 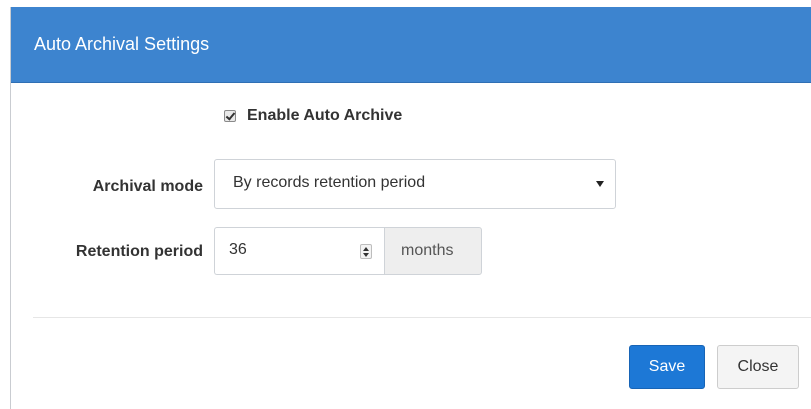 I want to click on increment-arrow-icon, so click(x=366, y=249).